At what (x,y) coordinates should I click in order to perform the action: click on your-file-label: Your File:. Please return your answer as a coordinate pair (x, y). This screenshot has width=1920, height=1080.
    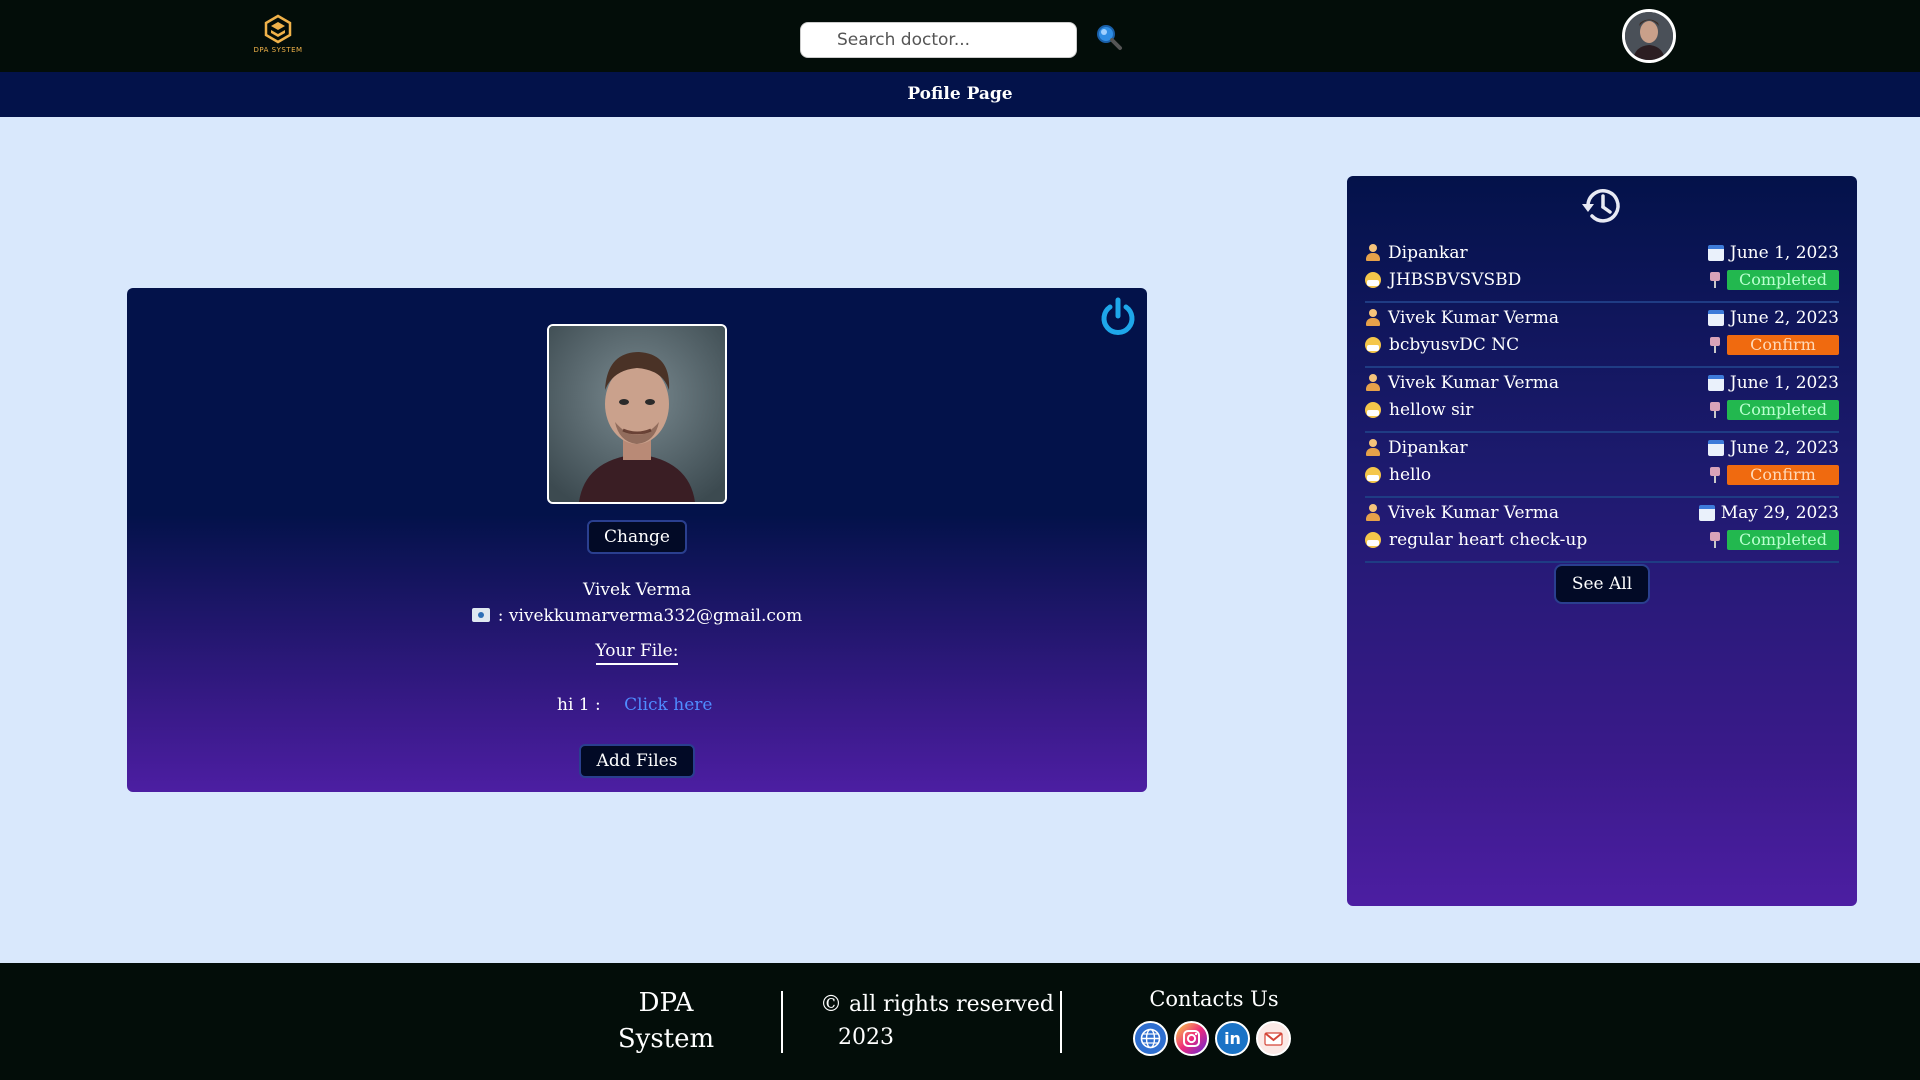
    Looking at the image, I should click on (637, 653).